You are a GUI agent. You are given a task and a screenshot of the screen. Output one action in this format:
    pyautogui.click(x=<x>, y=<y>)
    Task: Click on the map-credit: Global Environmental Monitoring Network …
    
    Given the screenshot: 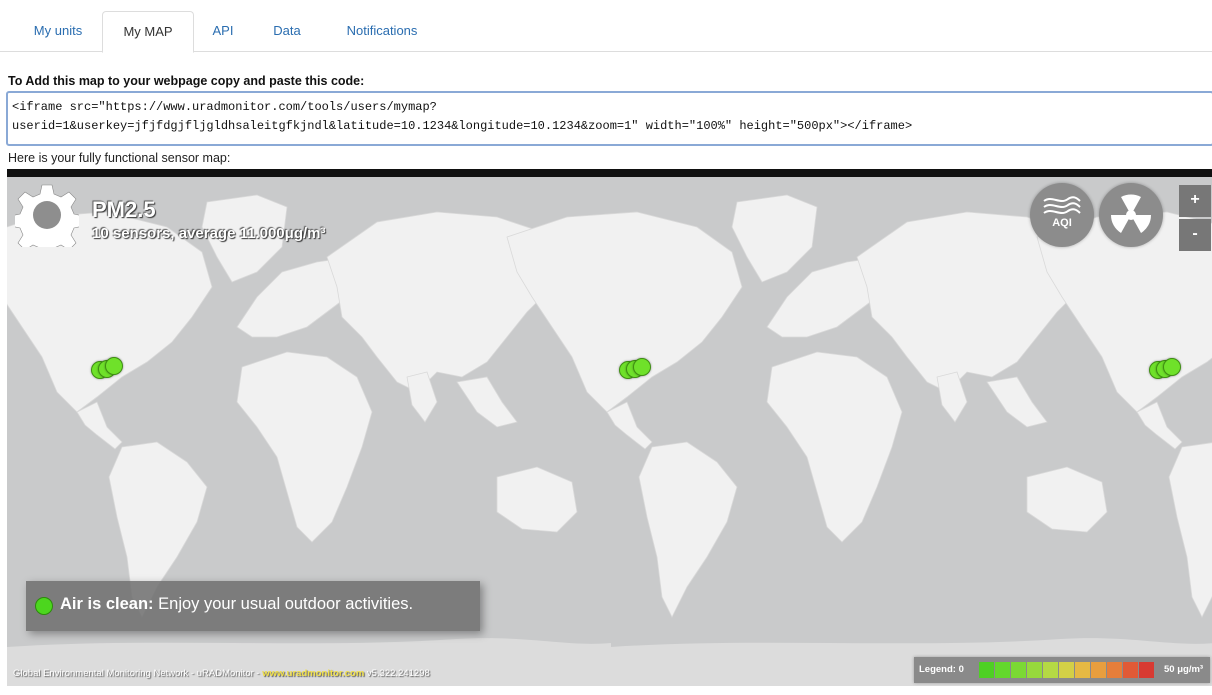 What is the action you would take?
    pyautogui.click(x=221, y=673)
    